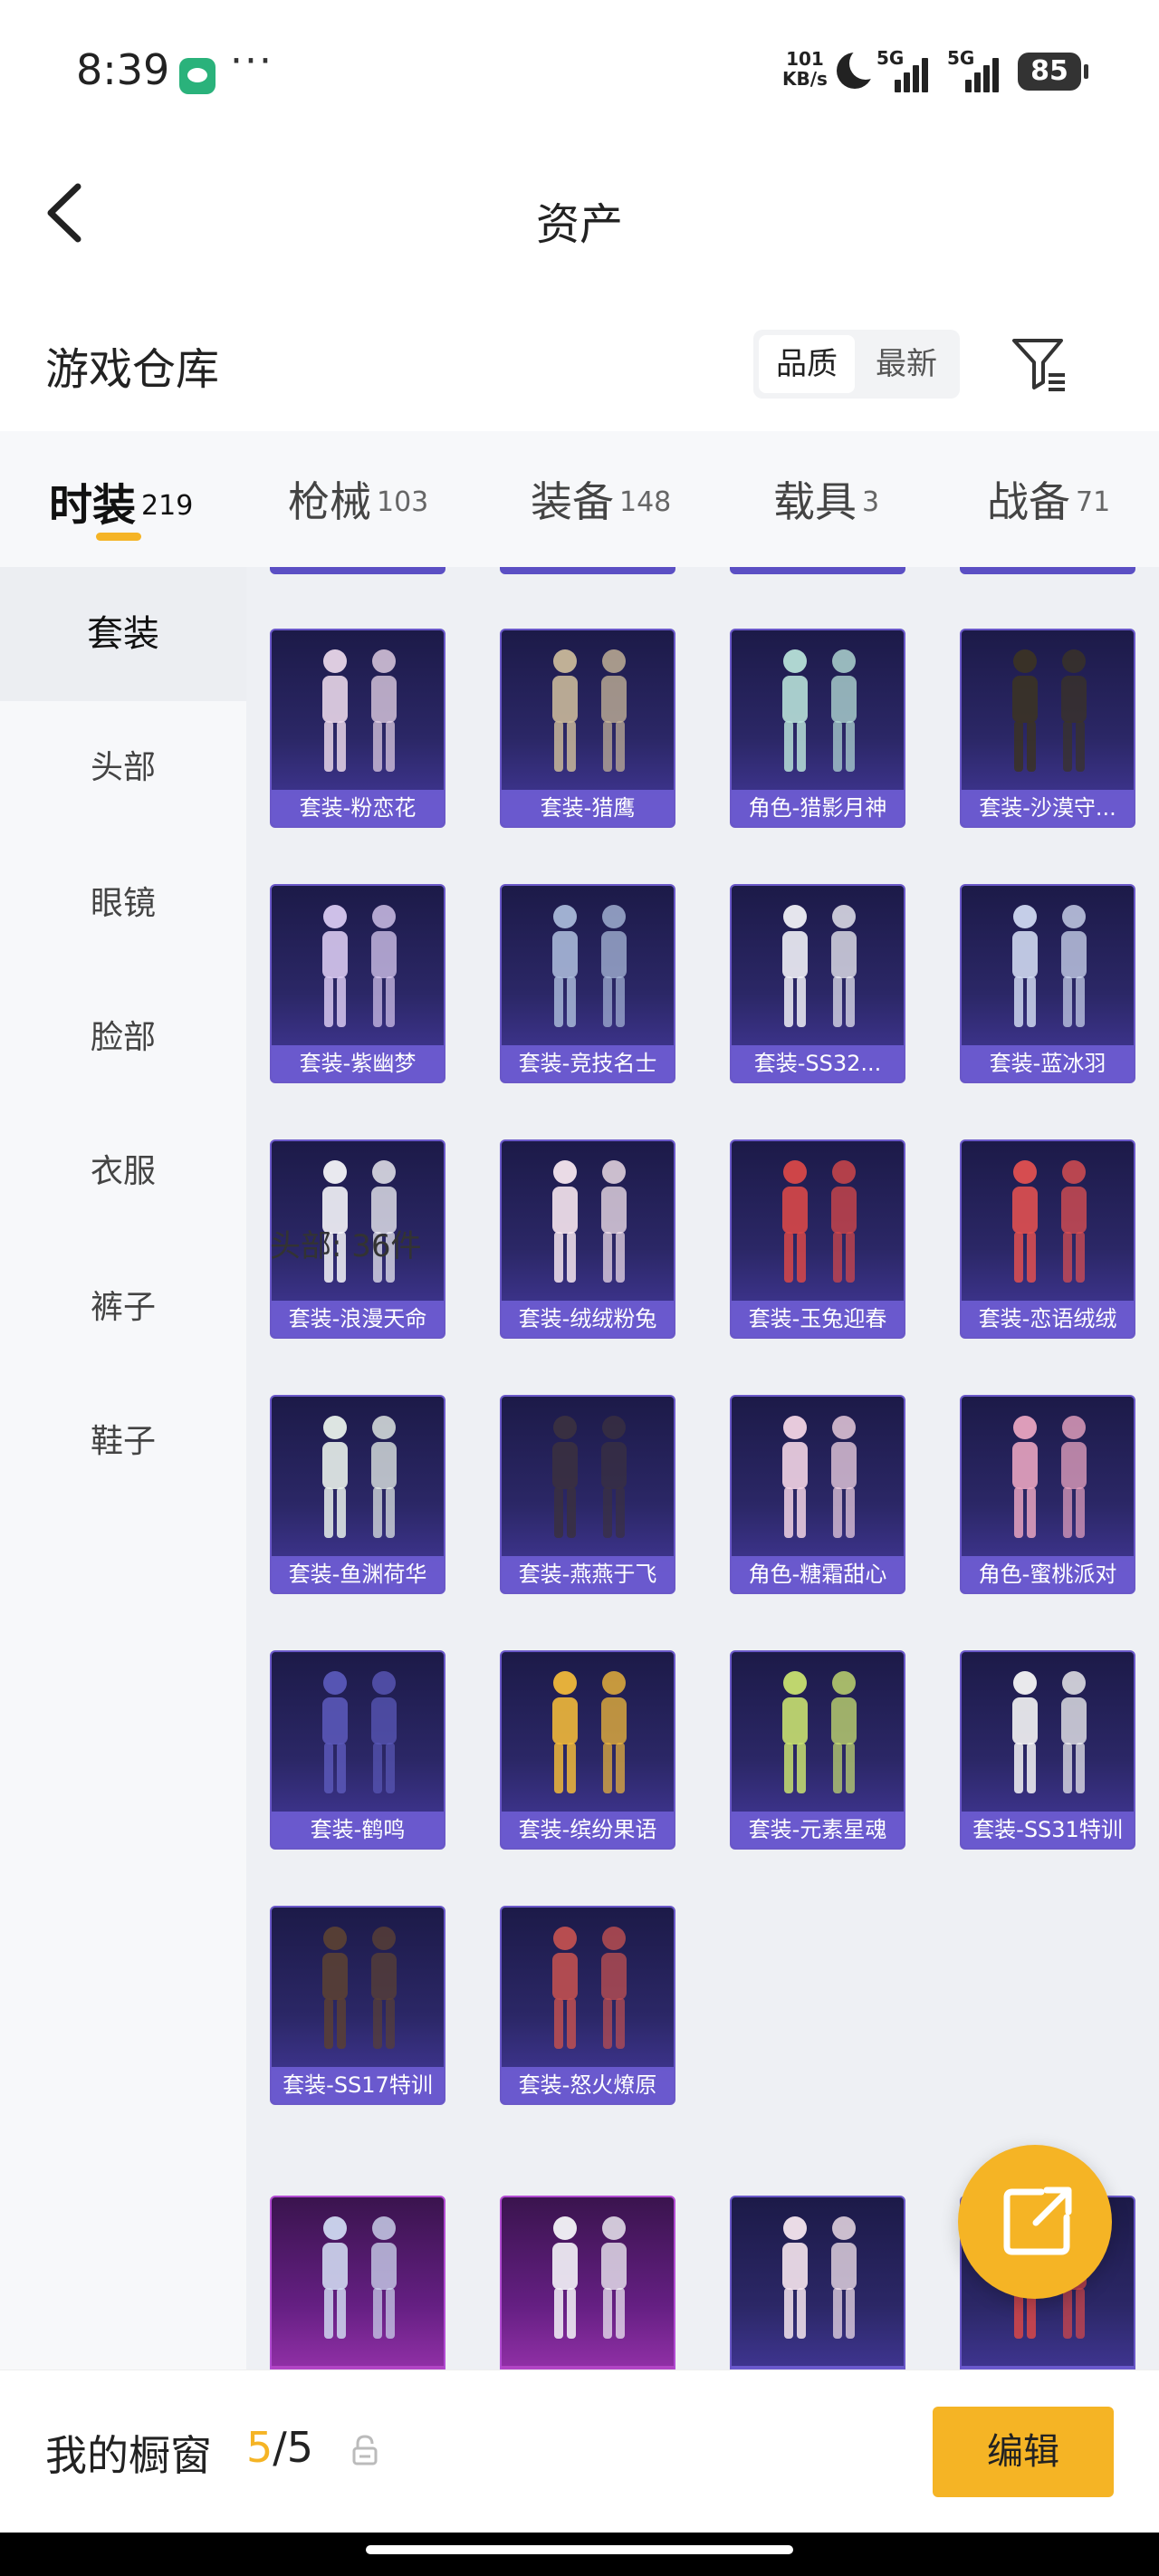 The height and width of the screenshot is (2576, 1159). What do you see at coordinates (588, 2085) in the screenshot?
I see `item-name: 套装-怒火燎原` at bounding box center [588, 2085].